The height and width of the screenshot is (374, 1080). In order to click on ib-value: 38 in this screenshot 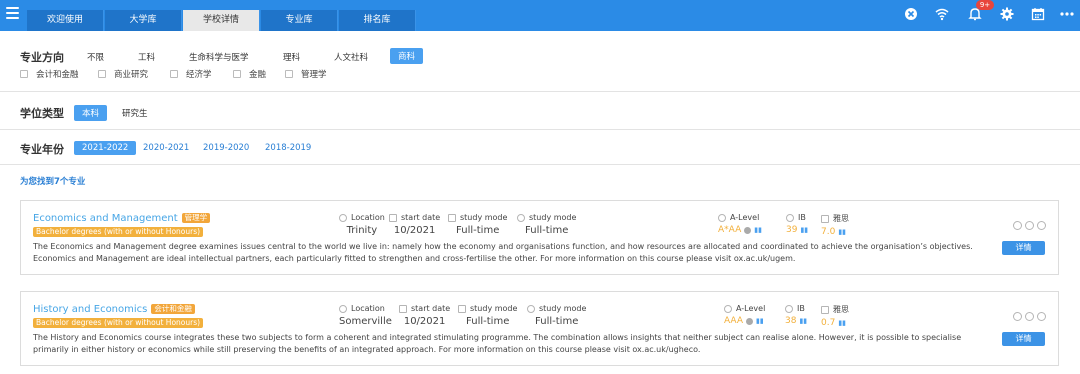, I will do `click(791, 321)`.